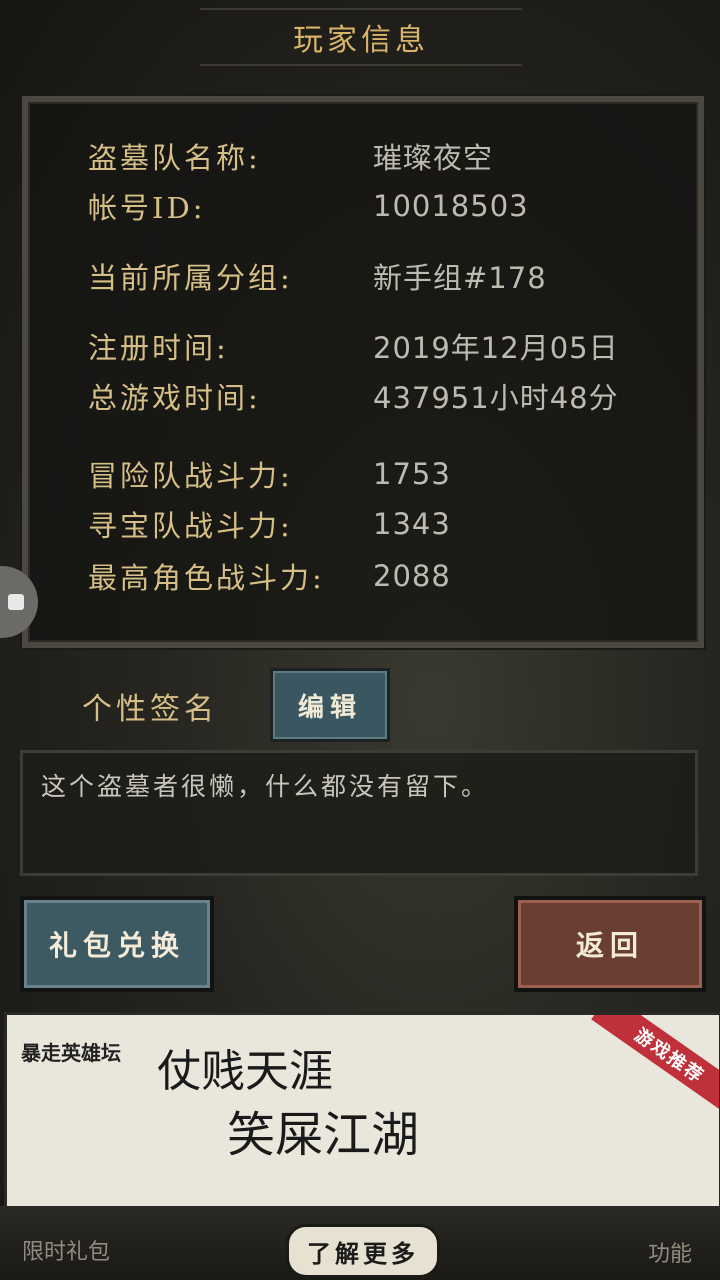  I want to click on info-label: 当前所属分组:, so click(190, 278).